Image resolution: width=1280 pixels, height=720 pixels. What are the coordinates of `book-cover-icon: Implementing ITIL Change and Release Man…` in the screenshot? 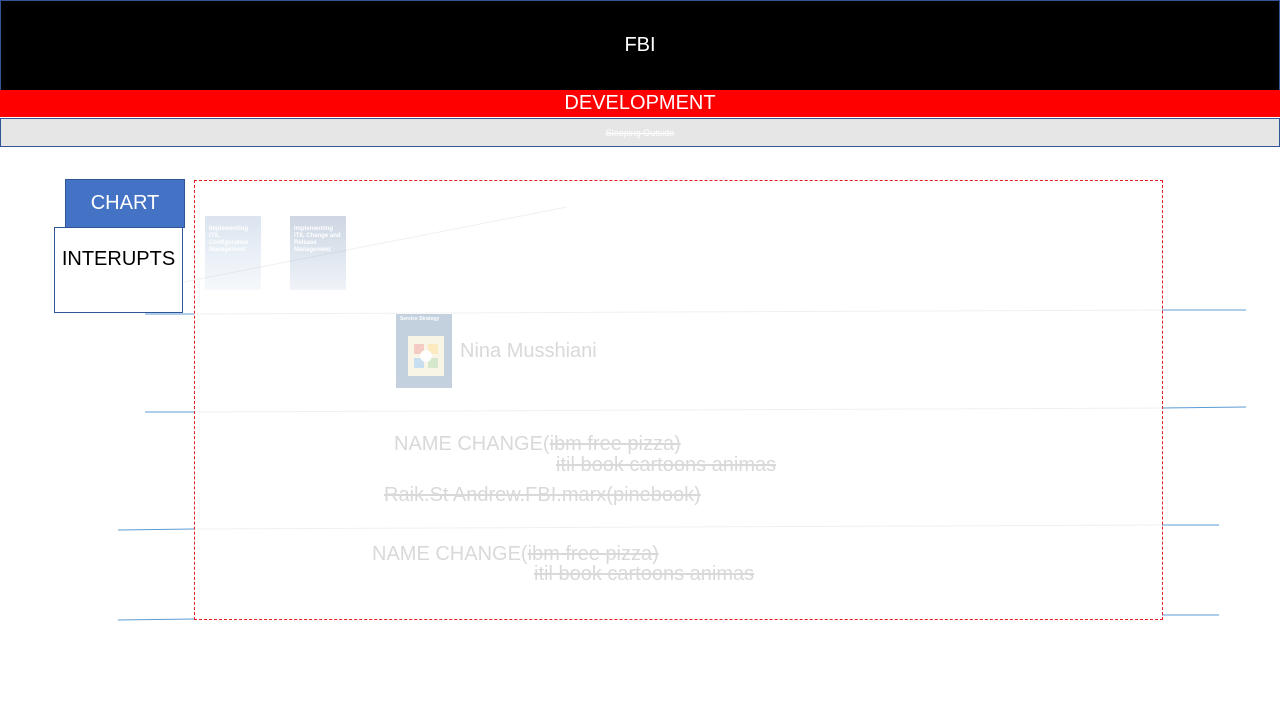 It's located at (318, 253).